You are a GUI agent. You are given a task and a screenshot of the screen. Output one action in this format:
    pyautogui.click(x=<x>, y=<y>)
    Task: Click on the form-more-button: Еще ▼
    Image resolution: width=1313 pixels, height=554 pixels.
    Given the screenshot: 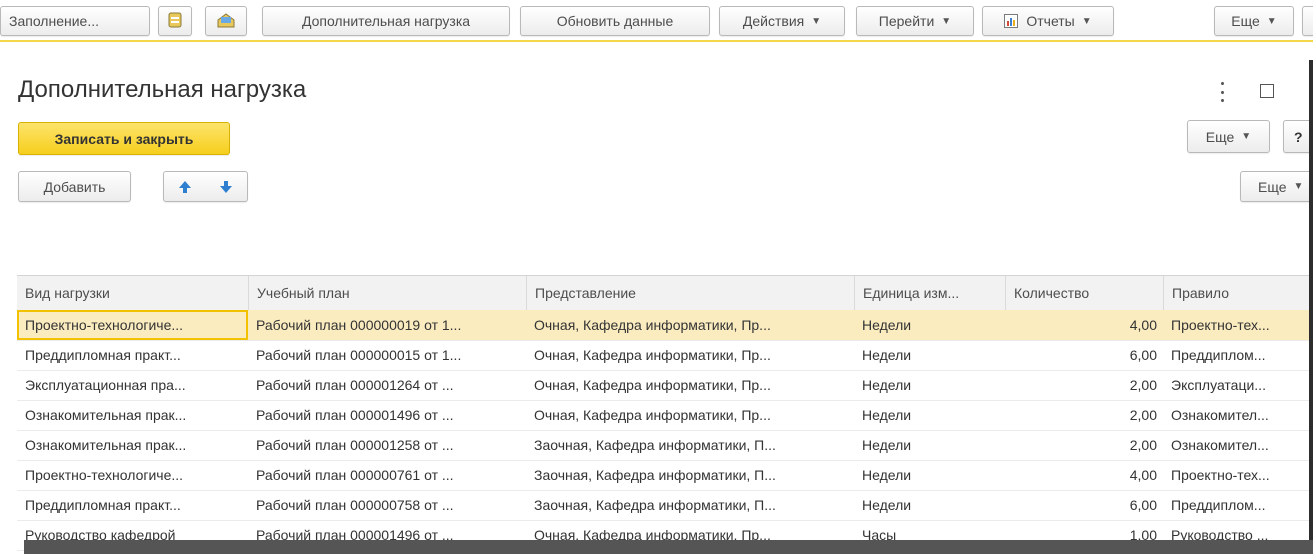 What is the action you would take?
    pyautogui.click(x=1228, y=136)
    